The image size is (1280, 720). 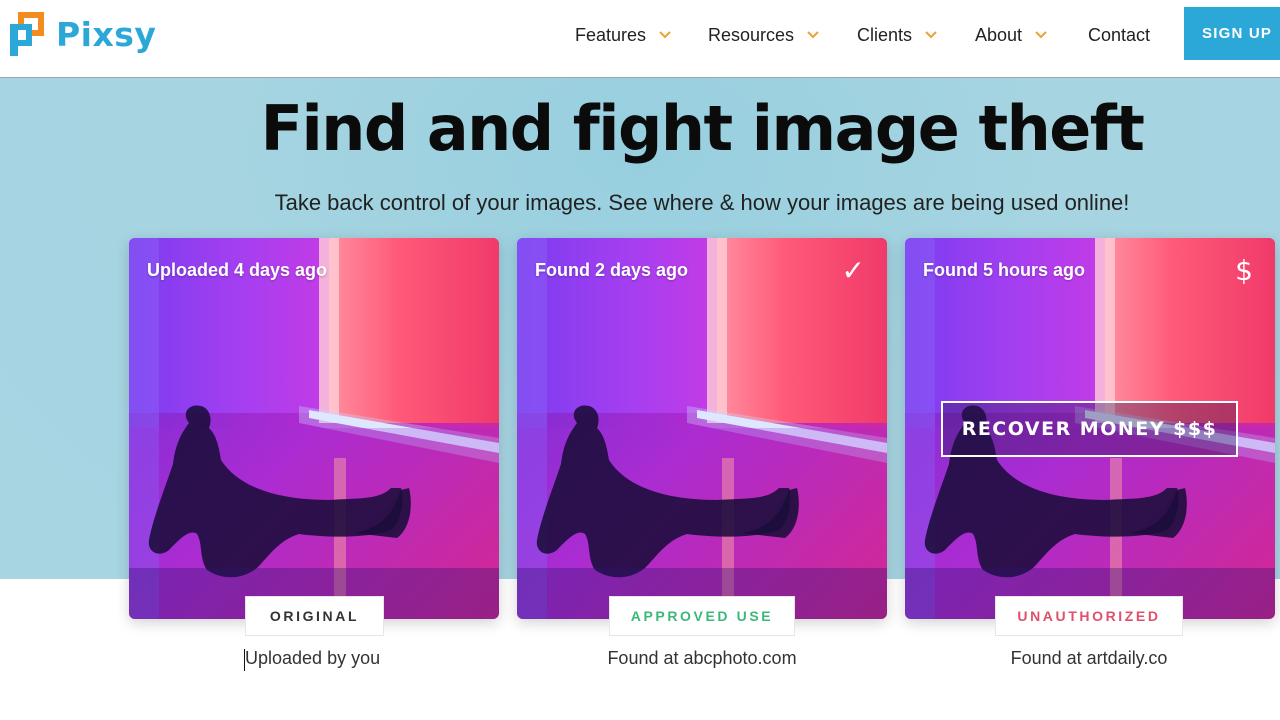 I want to click on tag-original: ORIGINAL, so click(x=314, y=616).